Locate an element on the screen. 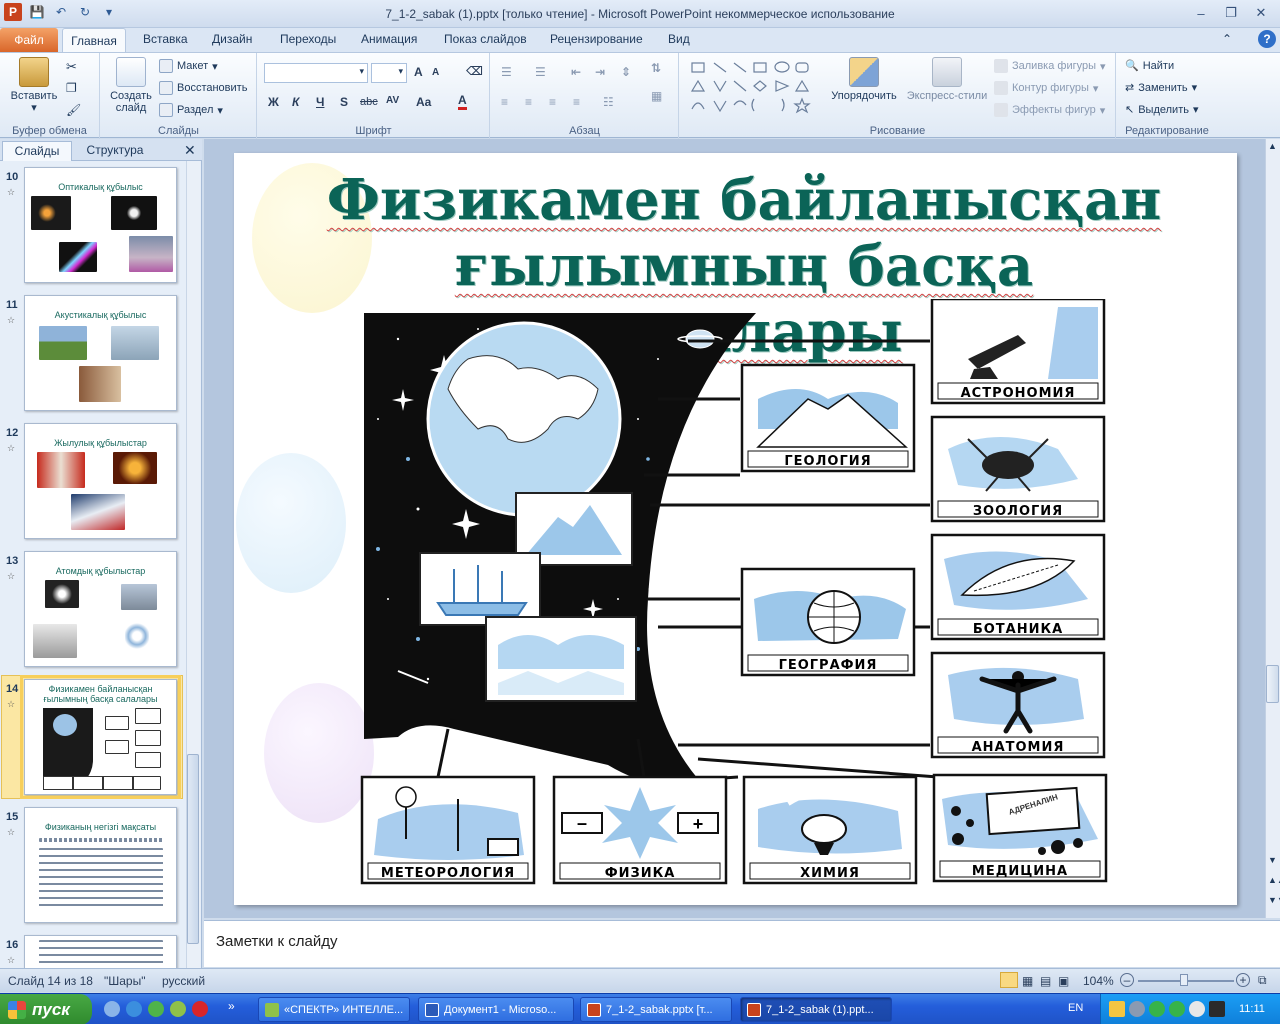 This screenshot has width=1280, height=1024. network-icon is located at coordinates (1137, 1009).